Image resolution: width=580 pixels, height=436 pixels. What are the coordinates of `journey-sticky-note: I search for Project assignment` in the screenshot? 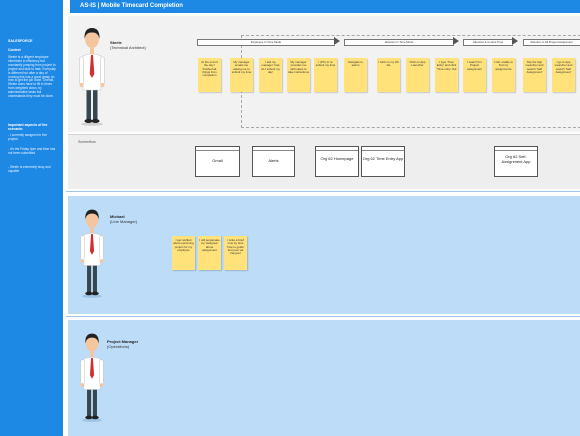 It's located at (474, 75).